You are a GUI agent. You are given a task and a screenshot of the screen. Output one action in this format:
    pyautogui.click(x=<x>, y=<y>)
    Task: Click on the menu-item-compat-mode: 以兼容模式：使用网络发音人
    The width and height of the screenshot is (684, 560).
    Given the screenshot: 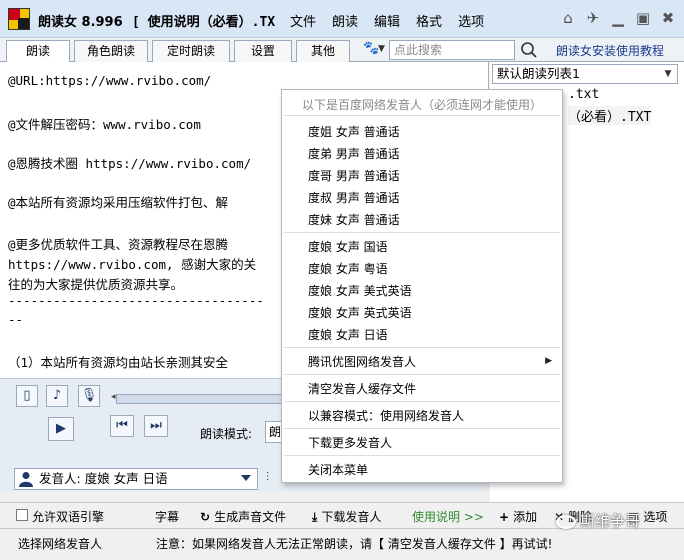 What is the action you would take?
    pyautogui.click(x=386, y=415)
    